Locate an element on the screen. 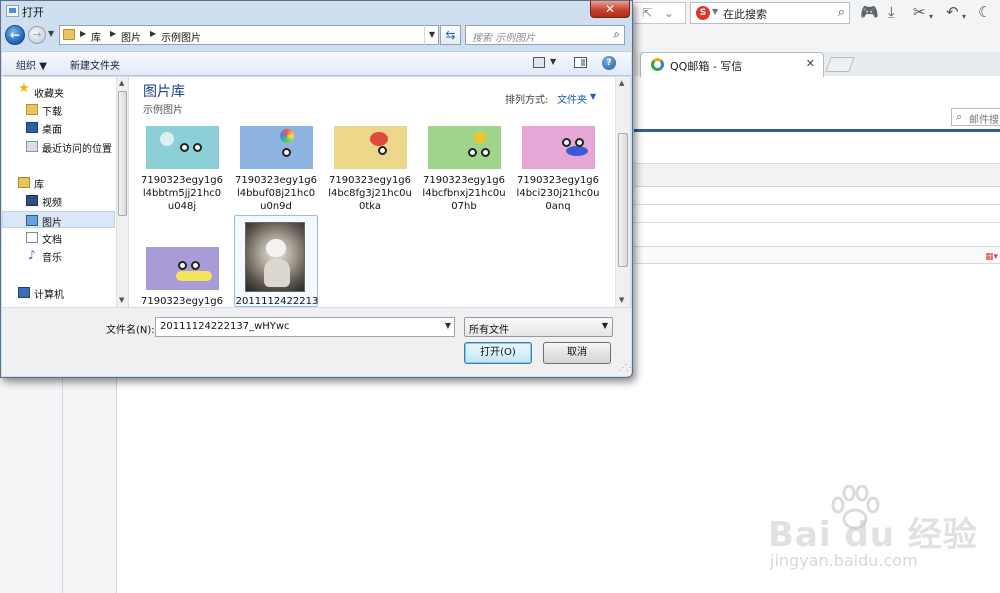 The height and width of the screenshot is (593, 1000). back-button: ← is located at coordinates (15, 35).